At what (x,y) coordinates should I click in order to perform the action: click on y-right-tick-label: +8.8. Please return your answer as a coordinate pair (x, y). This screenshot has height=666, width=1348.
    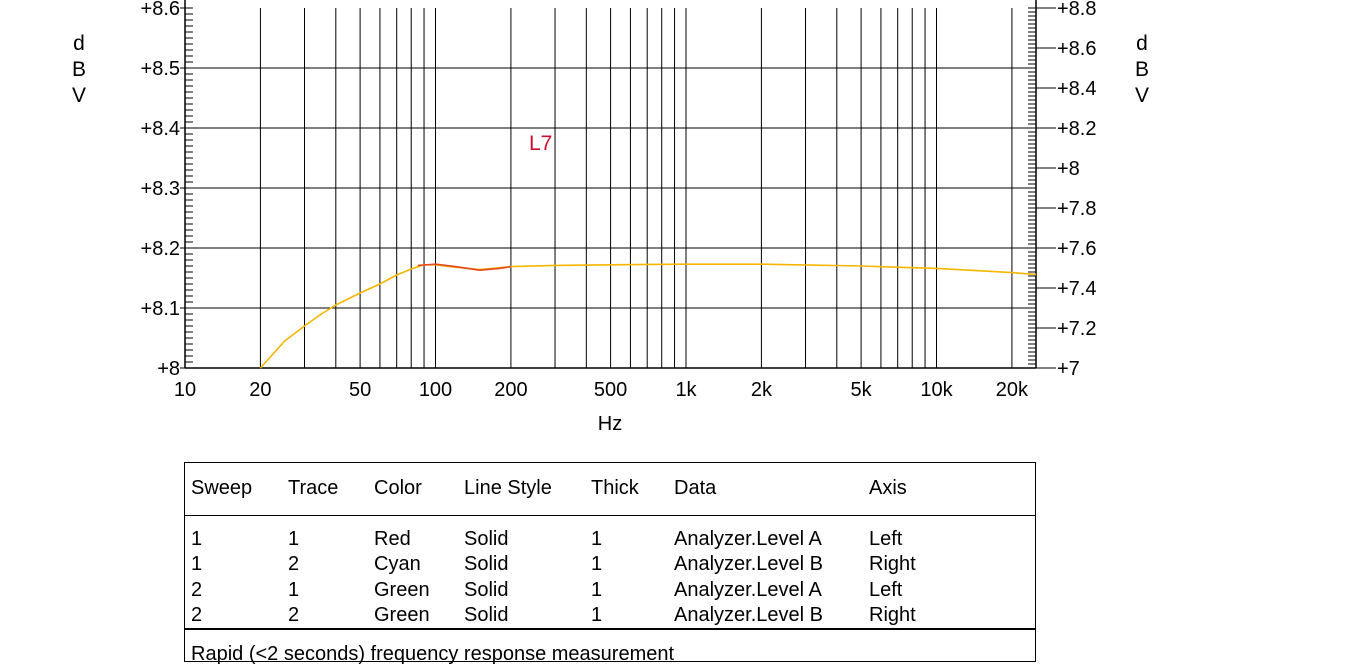
    Looking at the image, I should click on (1076, 10).